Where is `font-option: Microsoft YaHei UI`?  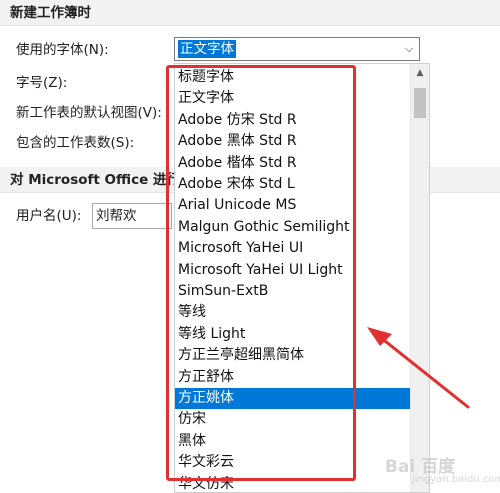 font-option: Microsoft YaHei UI is located at coordinates (293, 248).